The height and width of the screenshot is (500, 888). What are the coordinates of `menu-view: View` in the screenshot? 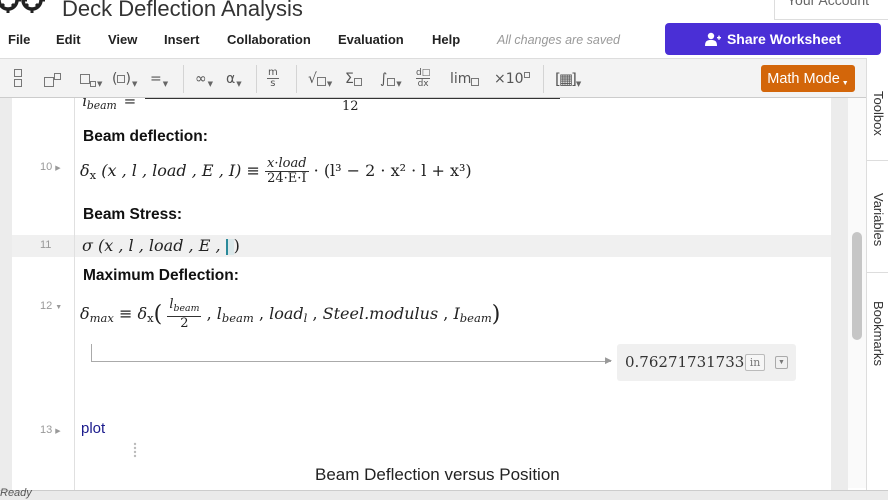 It's located at (122, 39).